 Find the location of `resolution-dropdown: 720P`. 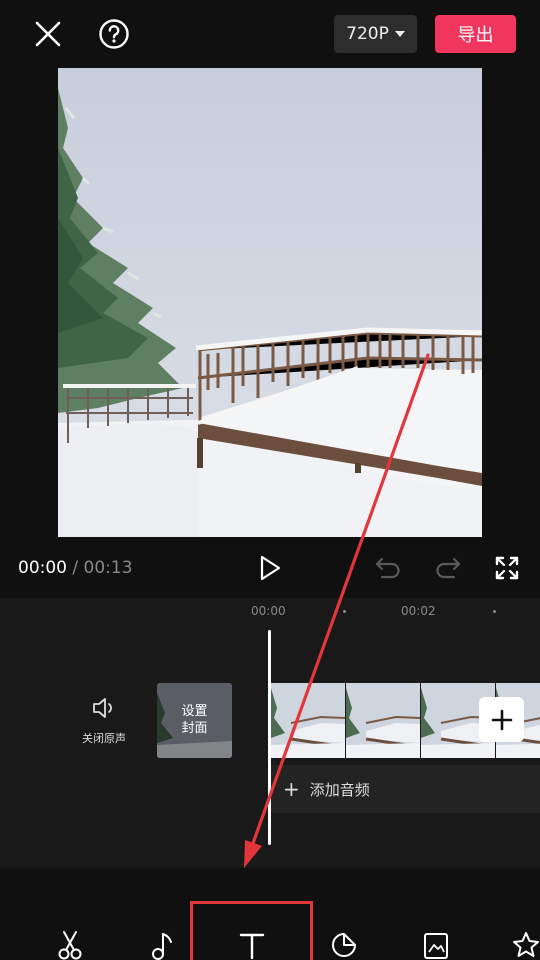

resolution-dropdown: 720P is located at coordinates (375, 34).